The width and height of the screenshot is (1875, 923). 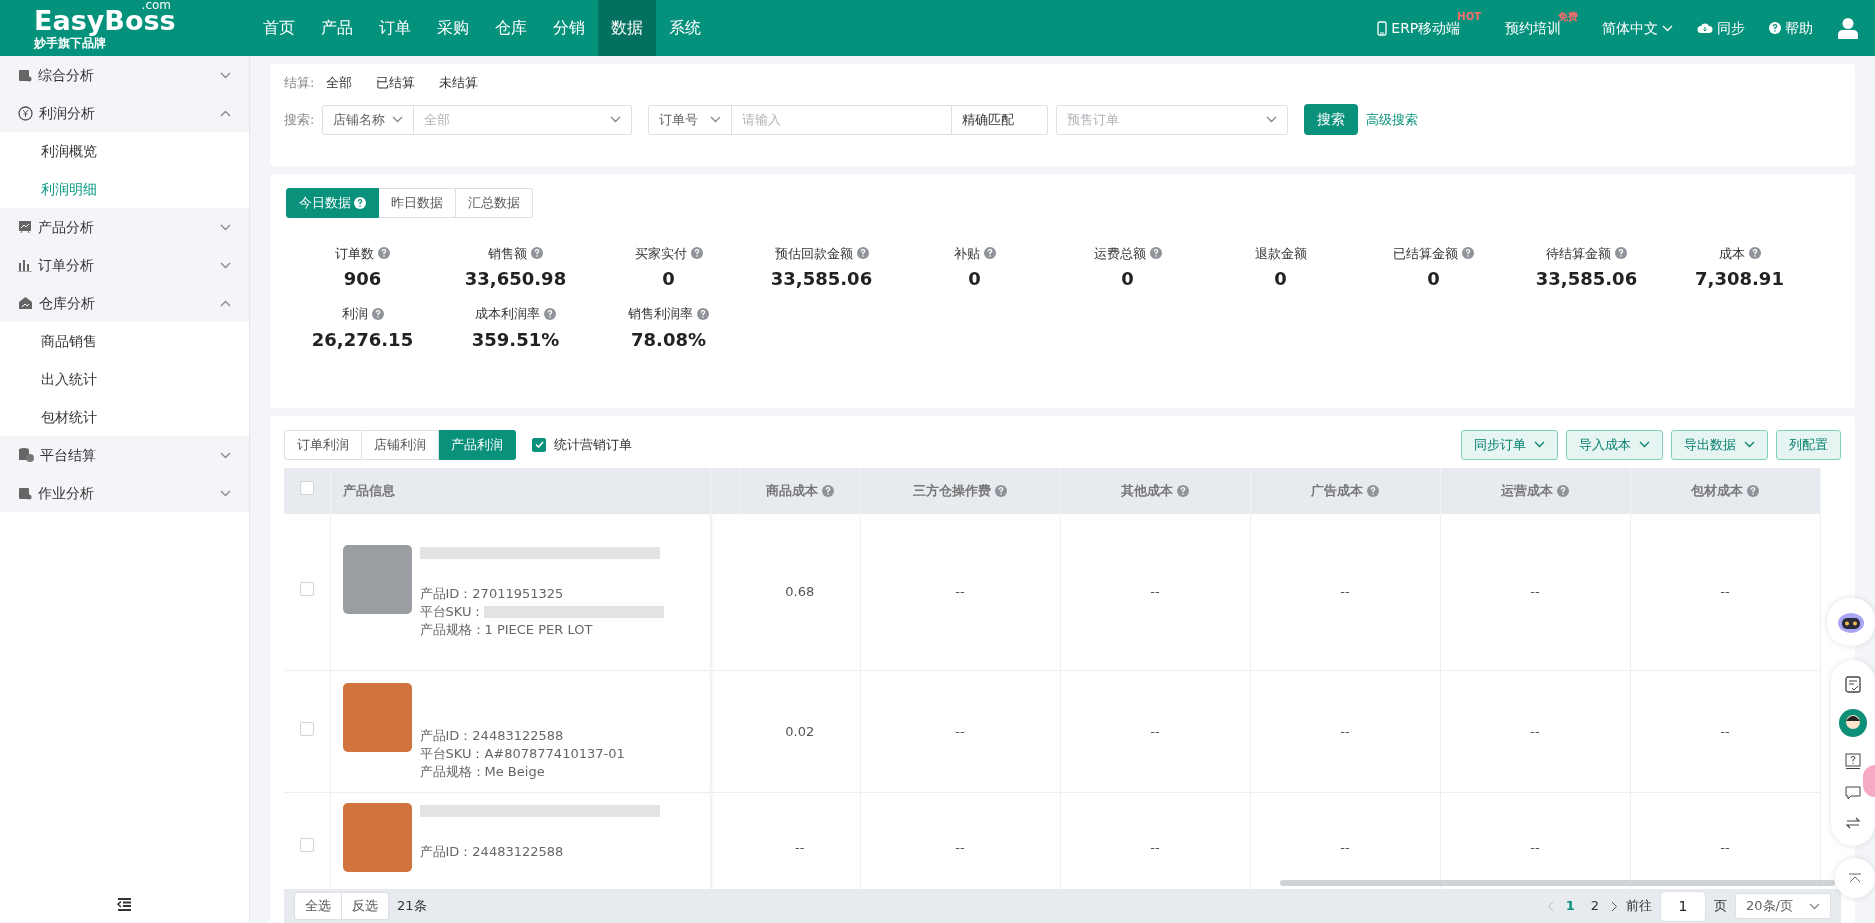 I want to click on sidebar-group: 综合分析, so click(x=124, y=75).